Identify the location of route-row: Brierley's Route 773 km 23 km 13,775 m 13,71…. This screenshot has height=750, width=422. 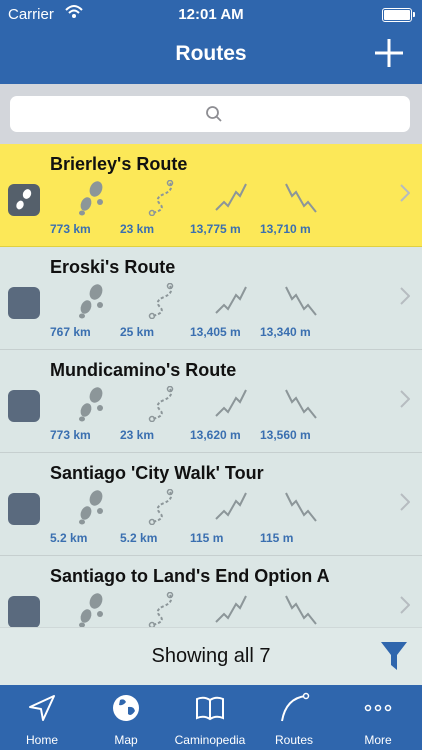
(211, 195).